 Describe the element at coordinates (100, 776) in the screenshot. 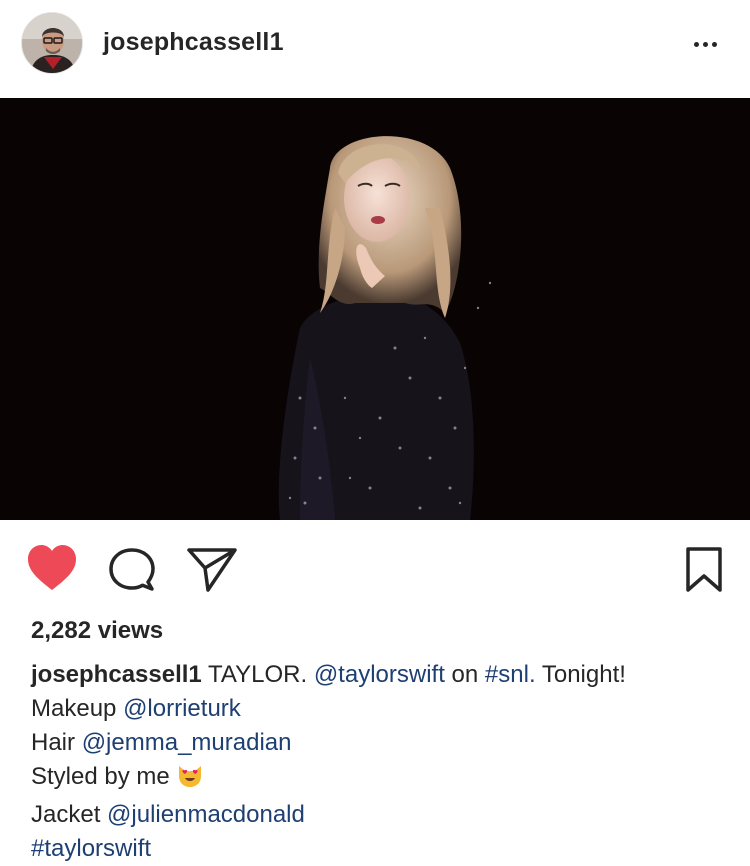

I see `styled-label: Styled by me` at that location.